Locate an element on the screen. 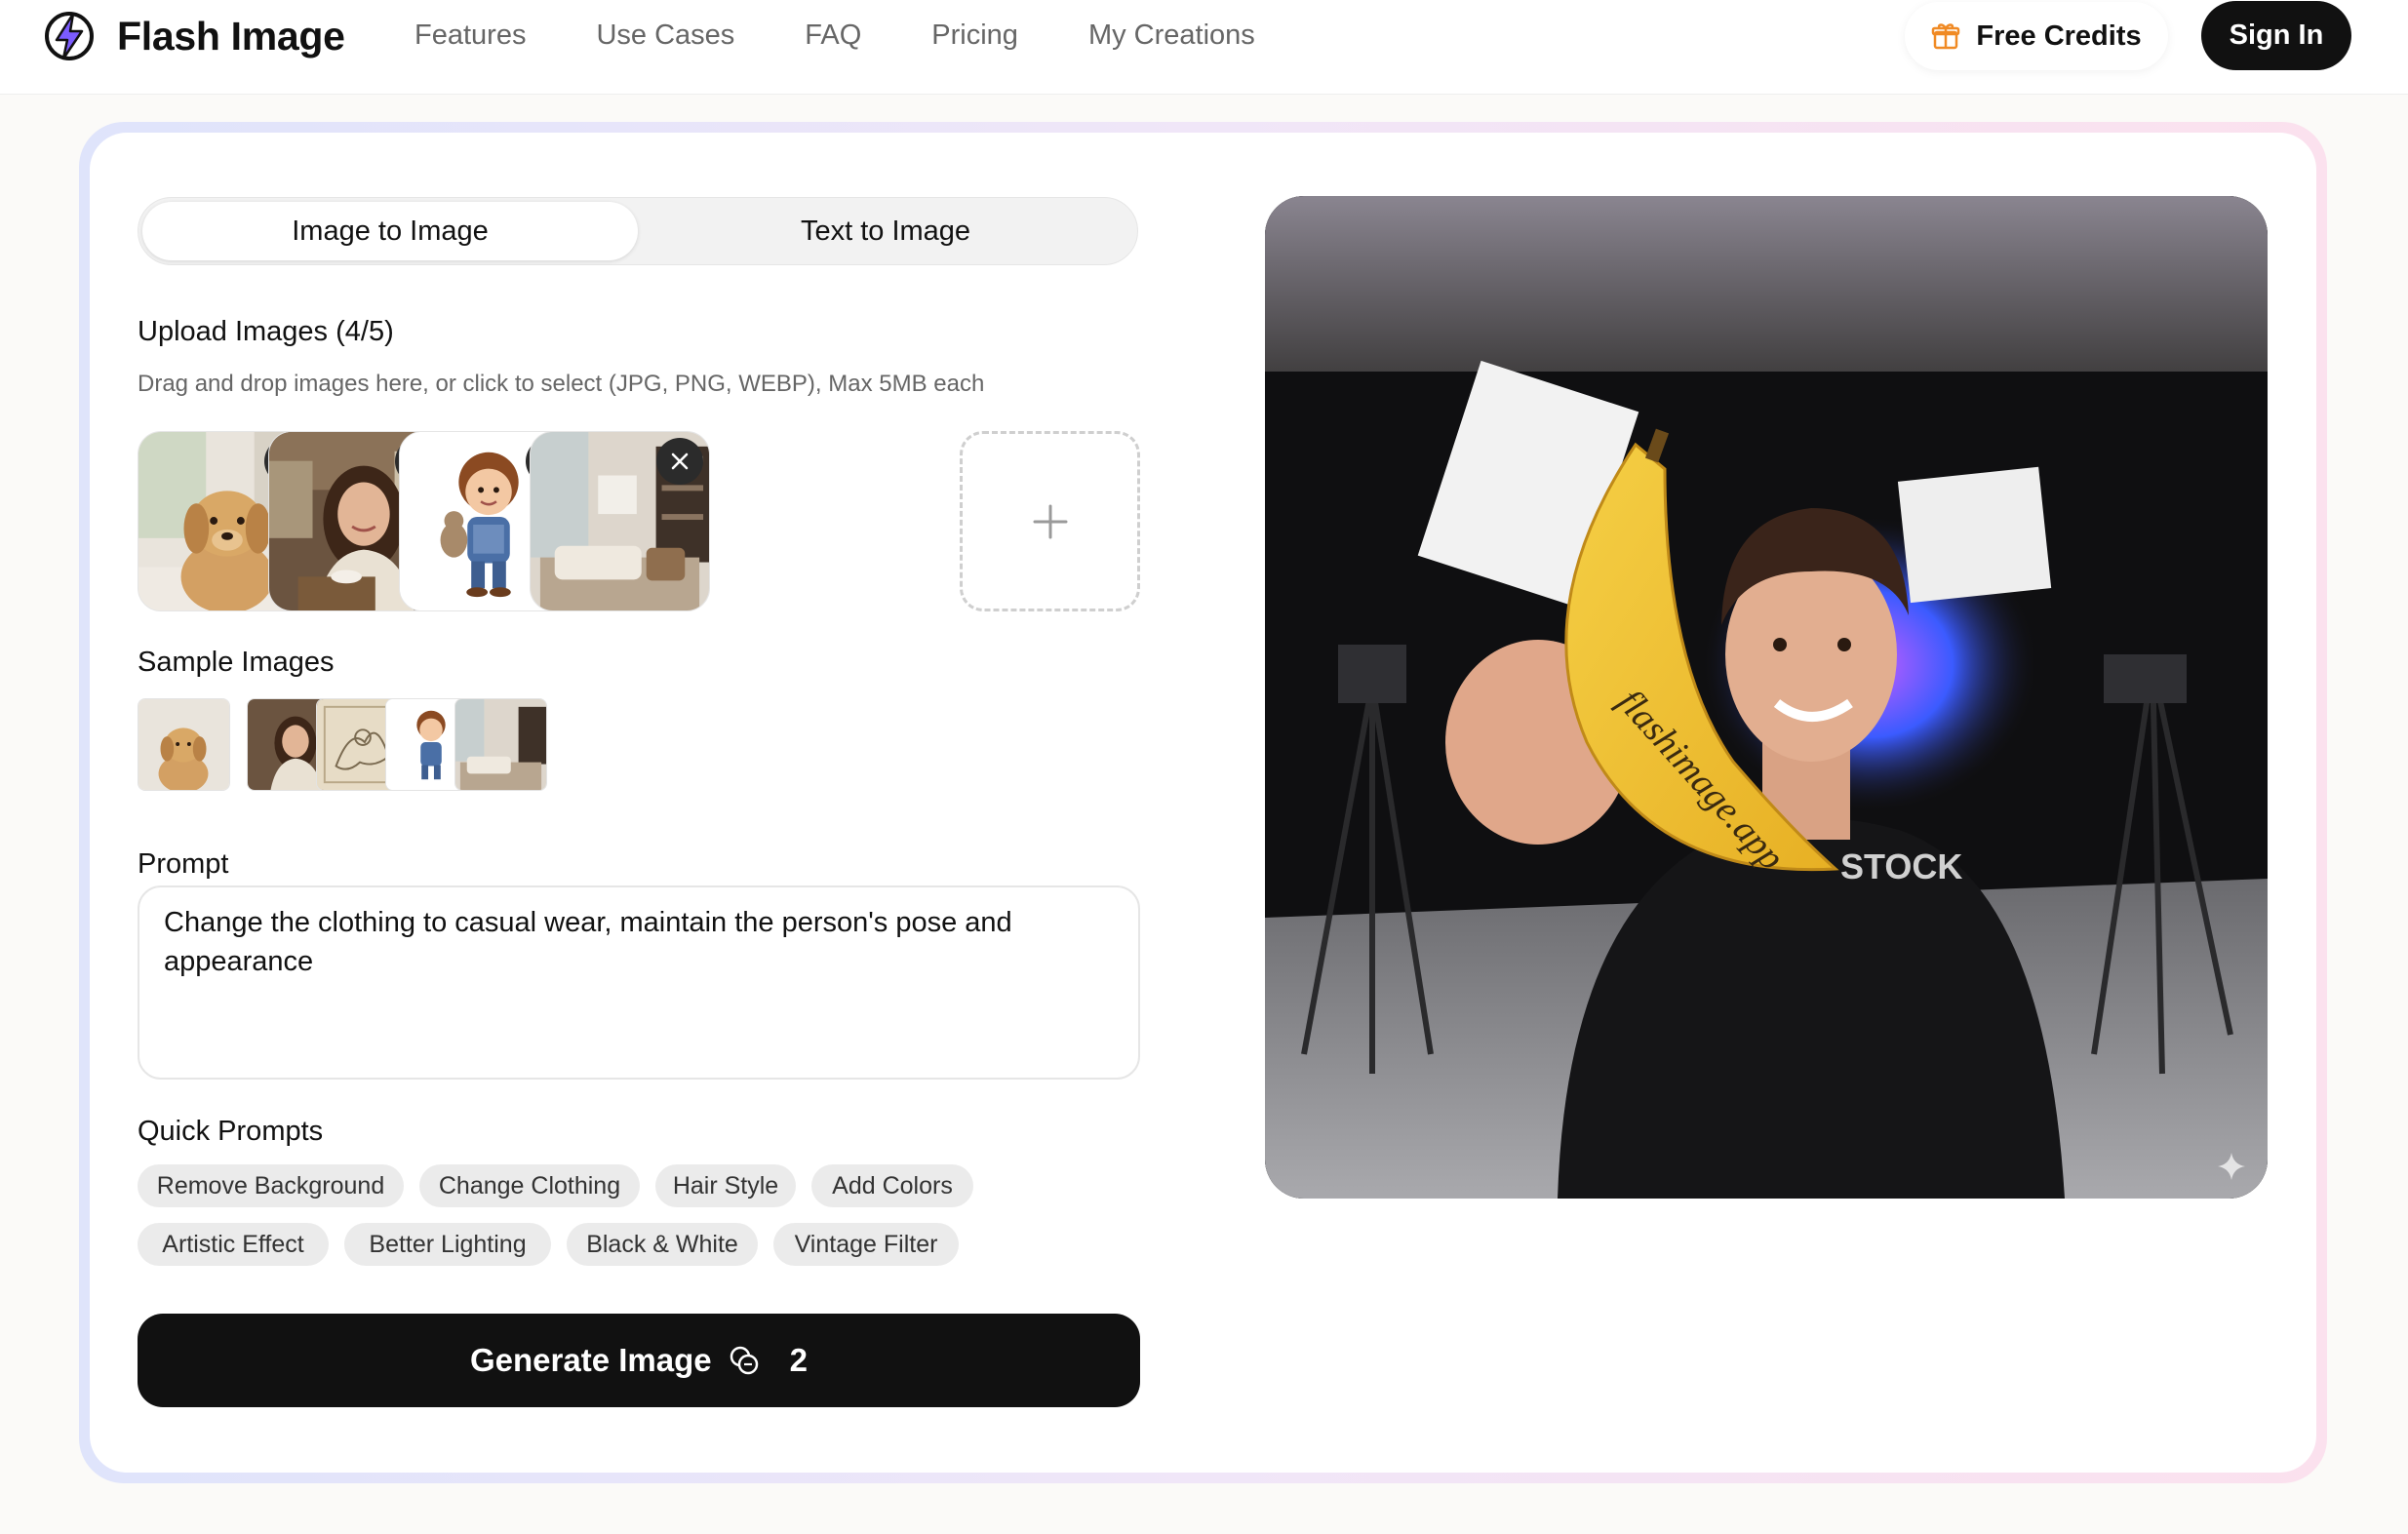 This screenshot has height=1534, width=2408. nav-link-faq: FAQ is located at coordinates (833, 36).